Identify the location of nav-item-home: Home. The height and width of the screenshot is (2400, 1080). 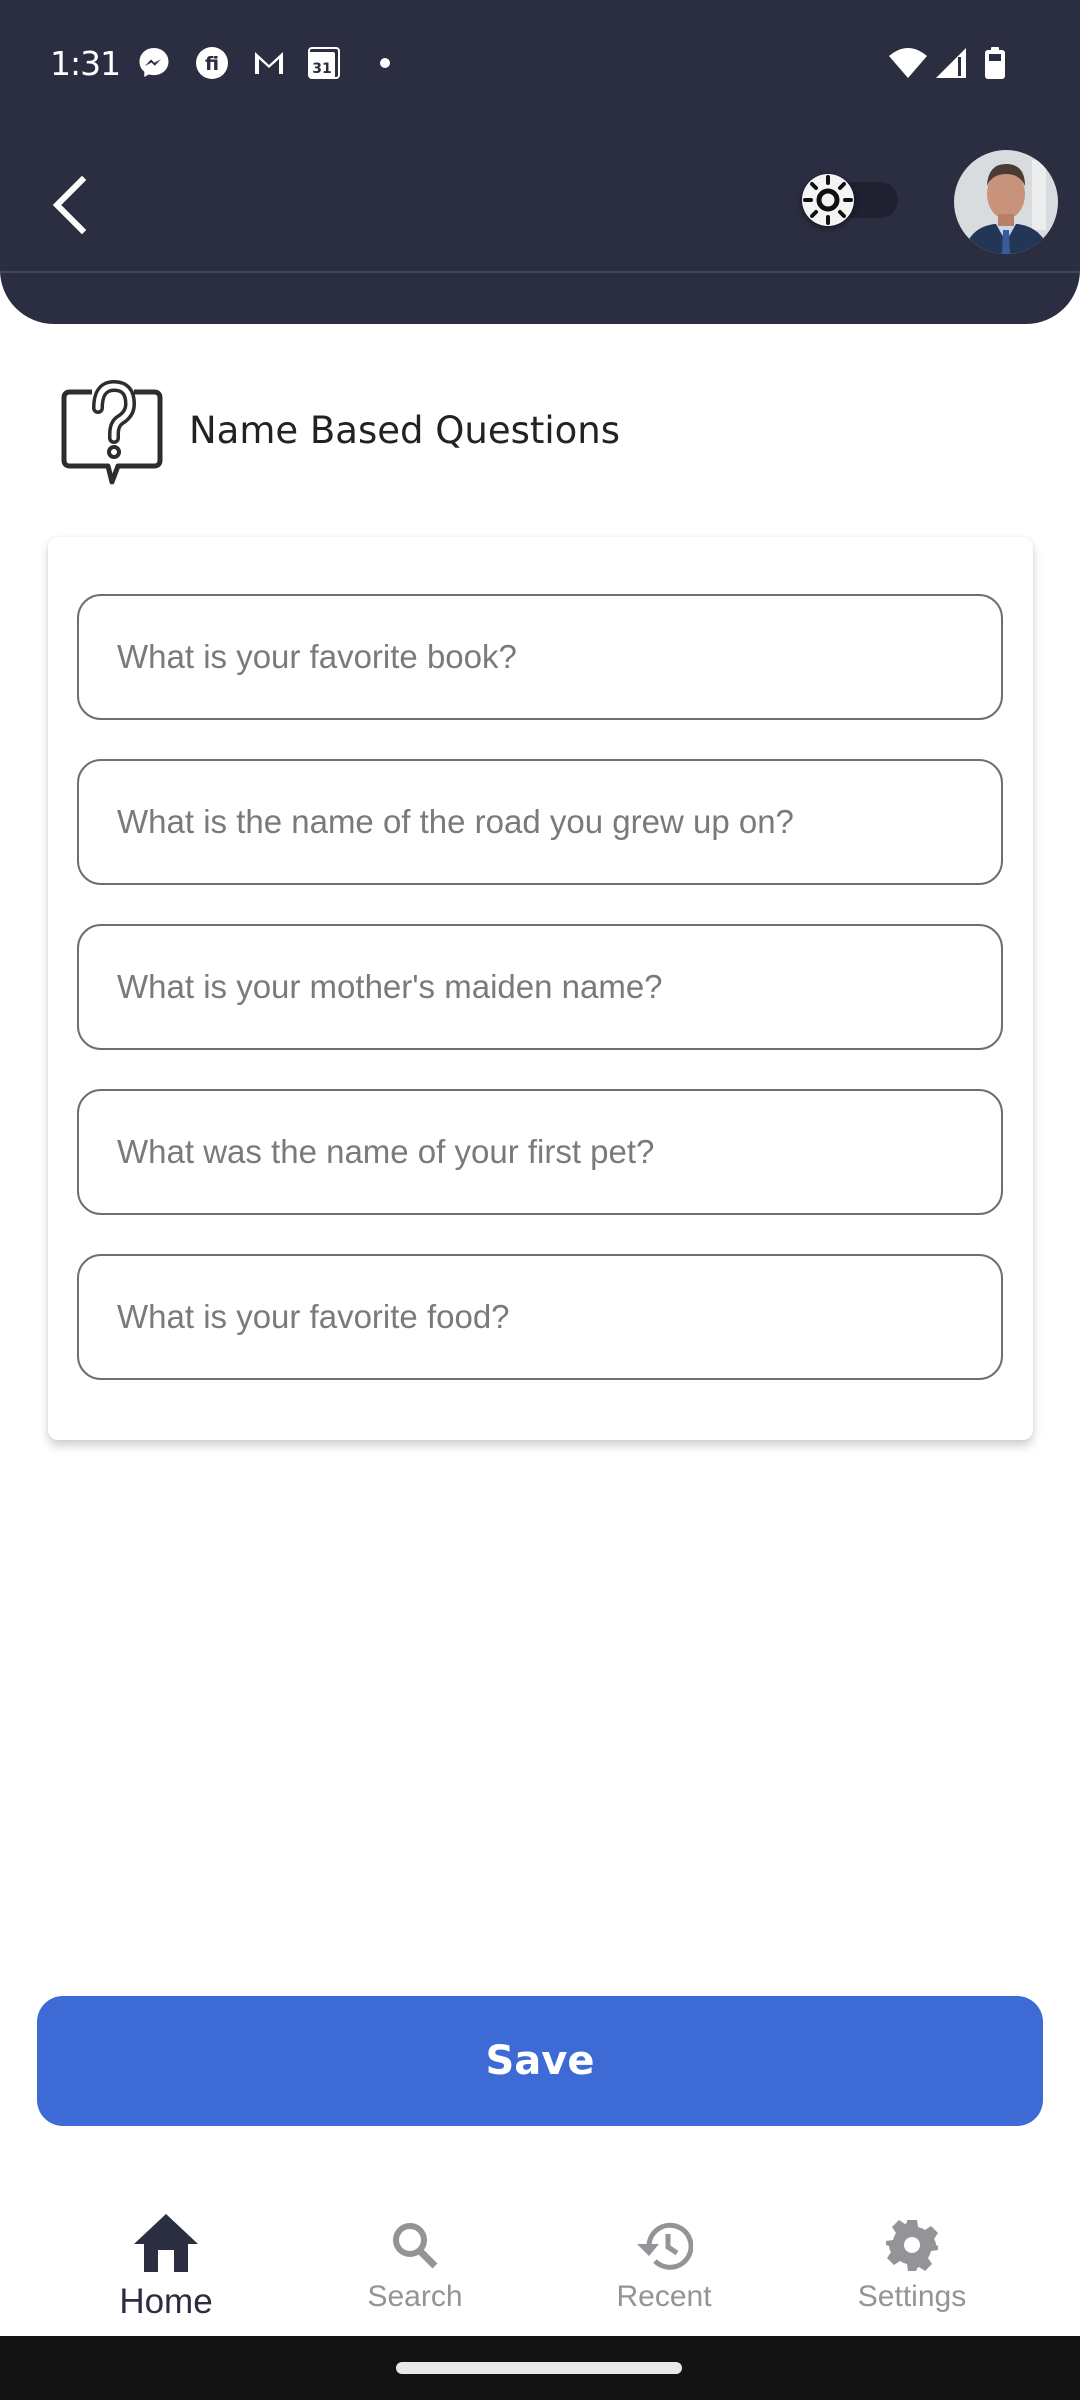
(166, 2258).